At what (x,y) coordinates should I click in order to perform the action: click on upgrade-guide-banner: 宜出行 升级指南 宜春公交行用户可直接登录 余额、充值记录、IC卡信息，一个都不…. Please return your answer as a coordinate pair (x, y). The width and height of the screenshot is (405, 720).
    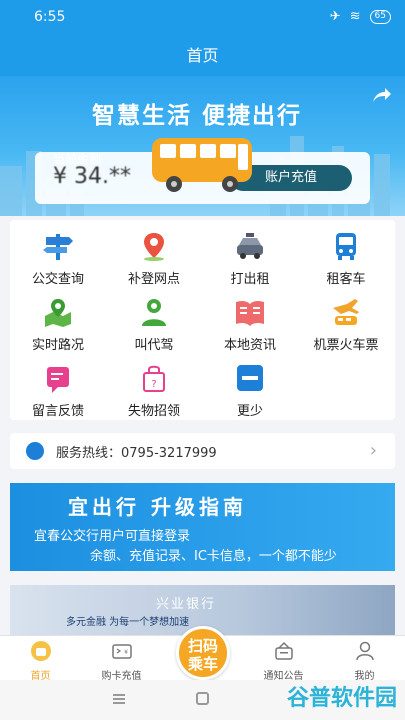
    Looking at the image, I should click on (202, 527).